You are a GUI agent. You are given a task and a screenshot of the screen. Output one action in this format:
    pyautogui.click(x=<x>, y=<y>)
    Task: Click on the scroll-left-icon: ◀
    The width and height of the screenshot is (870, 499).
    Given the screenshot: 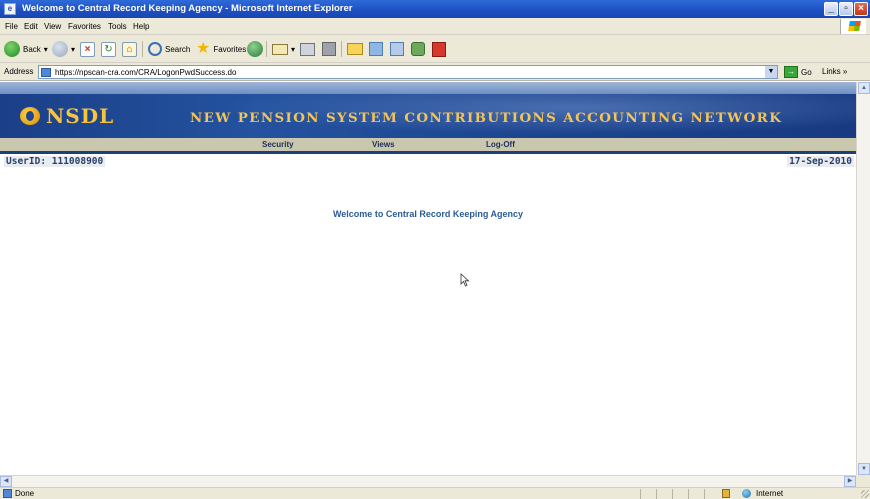 What is the action you would take?
    pyautogui.click(x=6, y=481)
    